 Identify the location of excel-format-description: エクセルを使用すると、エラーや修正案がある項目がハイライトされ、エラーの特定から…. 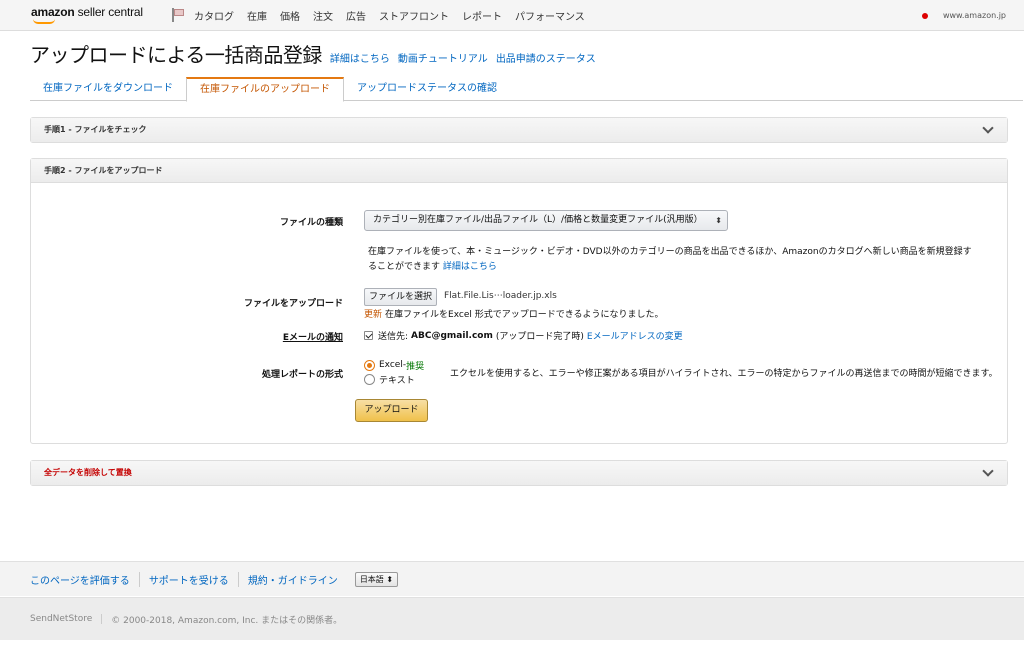
(724, 374).